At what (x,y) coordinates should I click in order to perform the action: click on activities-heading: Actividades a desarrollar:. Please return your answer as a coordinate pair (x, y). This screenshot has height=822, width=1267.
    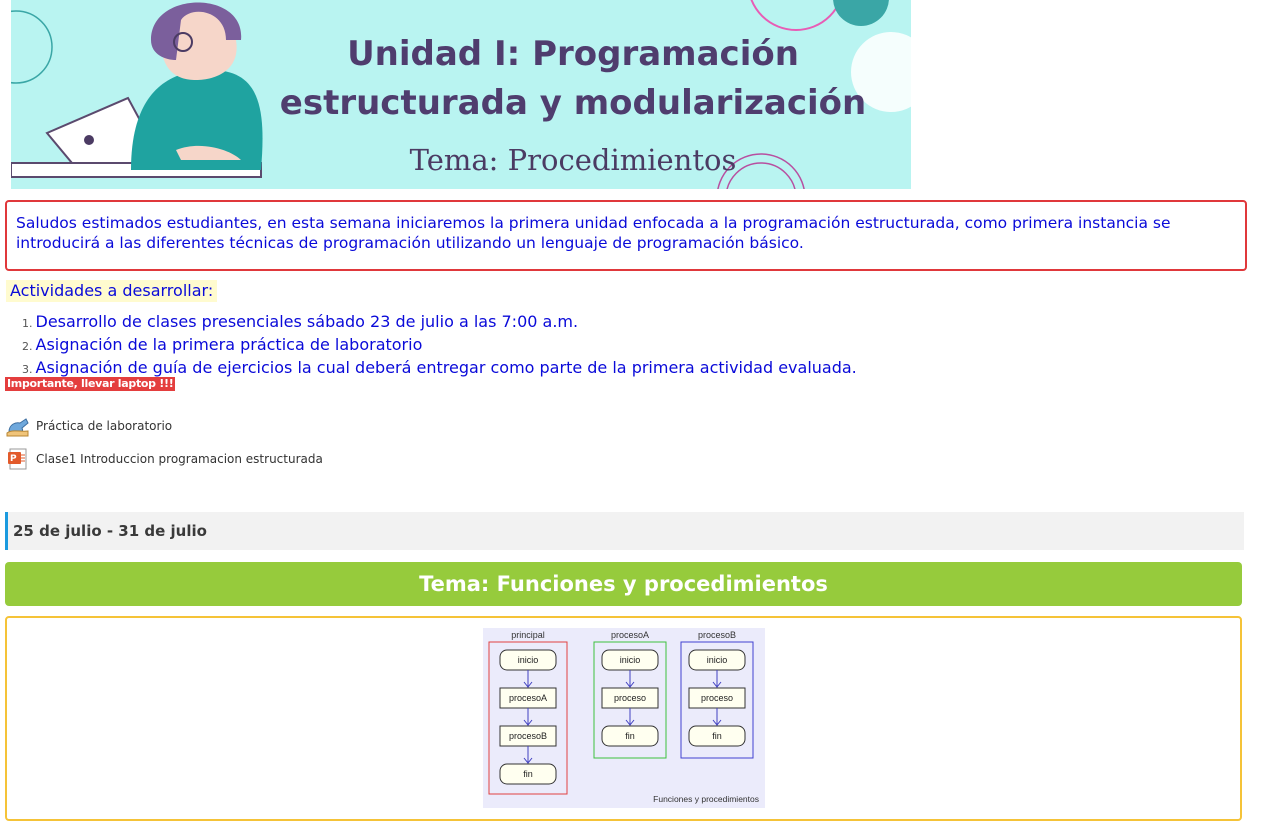
    Looking at the image, I should click on (112, 291).